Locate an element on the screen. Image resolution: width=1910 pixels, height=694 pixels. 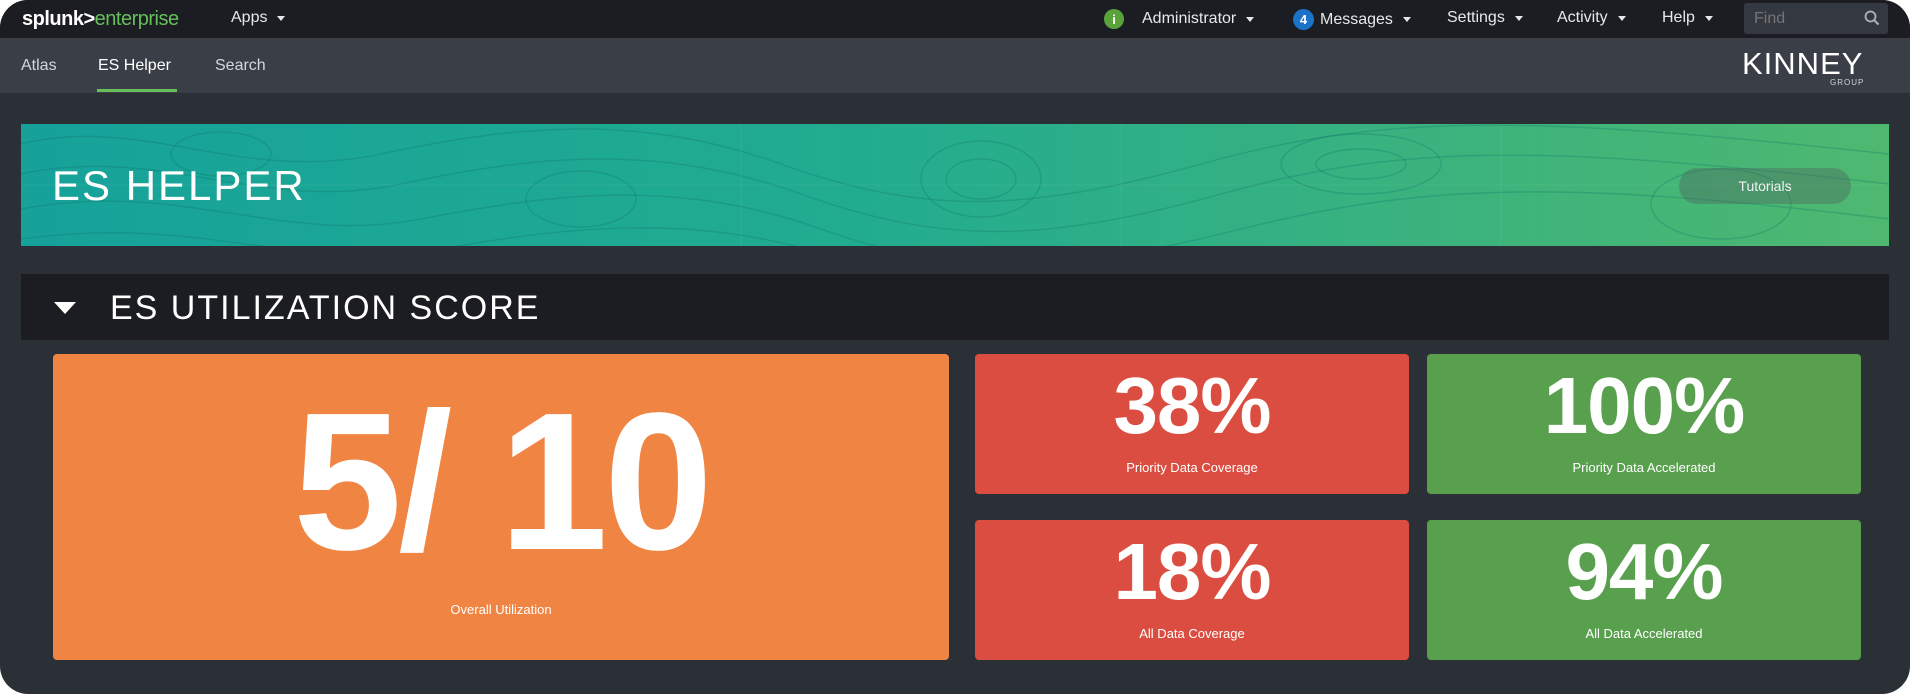
overall-utilization-caption: Overall Utilization is located at coordinates (501, 609).